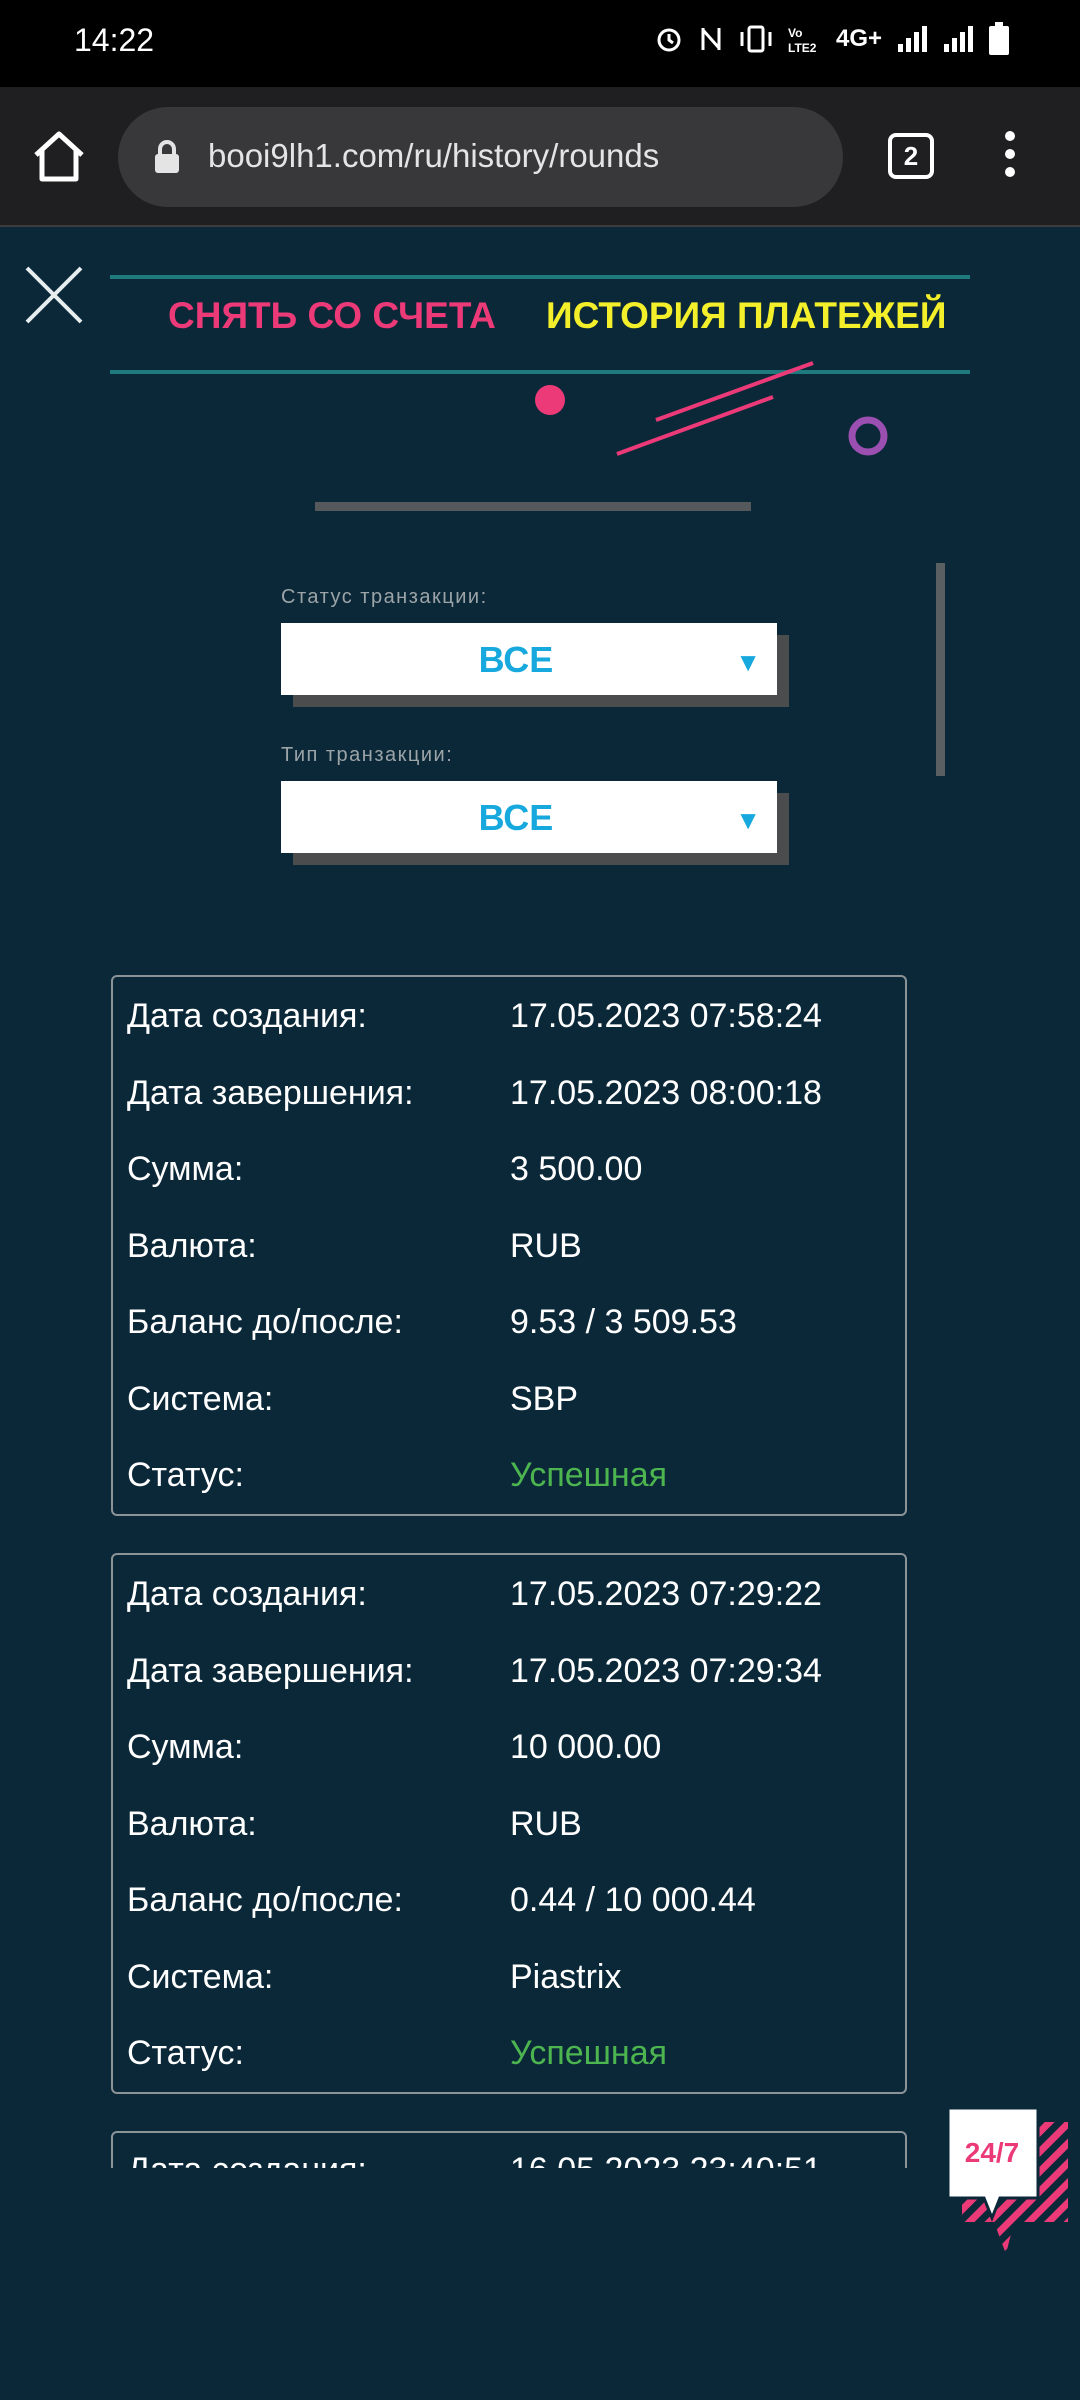 The height and width of the screenshot is (2400, 1080). What do you see at coordinates (507, 1017) in the screenshot?
I see `row-created: Дата создания: 17.05.2023 07:58:24` at bounding box center [507, 1017].